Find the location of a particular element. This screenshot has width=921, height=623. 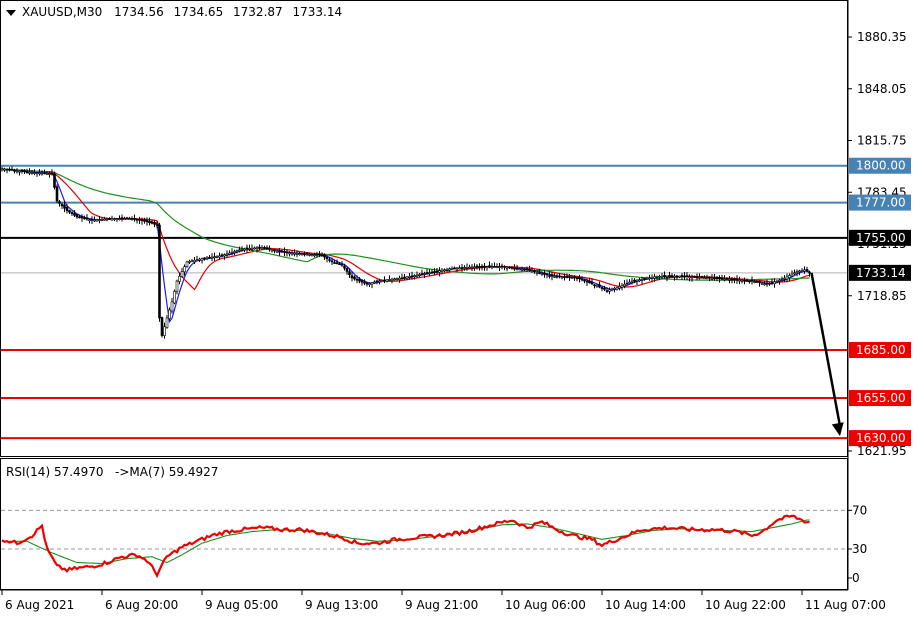

rsi-tick-label: 30 is located at coordinates (859, 549).